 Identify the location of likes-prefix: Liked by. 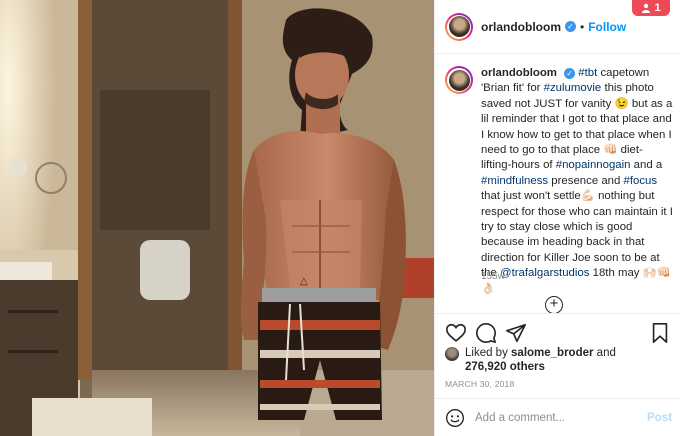
(488, 353).